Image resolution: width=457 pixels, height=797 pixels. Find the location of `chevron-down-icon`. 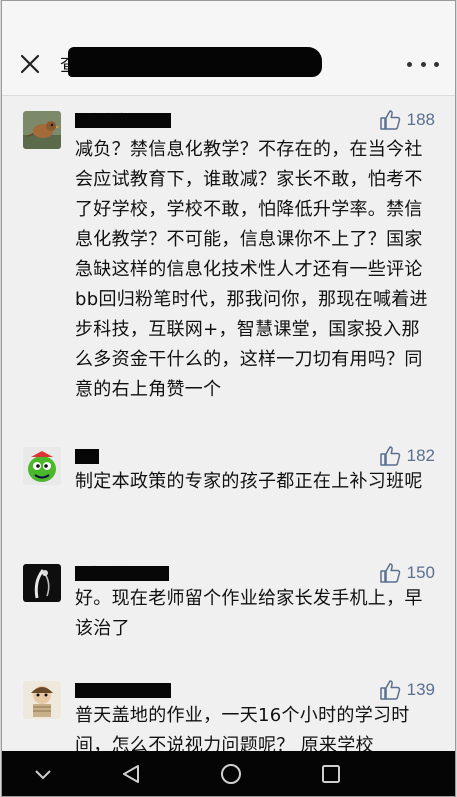

chevron-down-icon is located at coordinates (43, 775).